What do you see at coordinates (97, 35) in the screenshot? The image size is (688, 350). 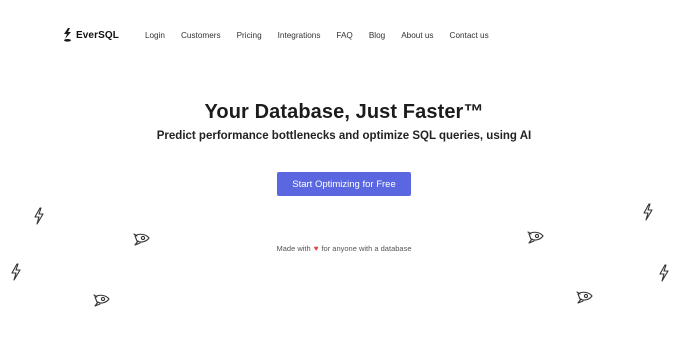 I see `brand-name: EverSQL` at bounding box center [97, 35].